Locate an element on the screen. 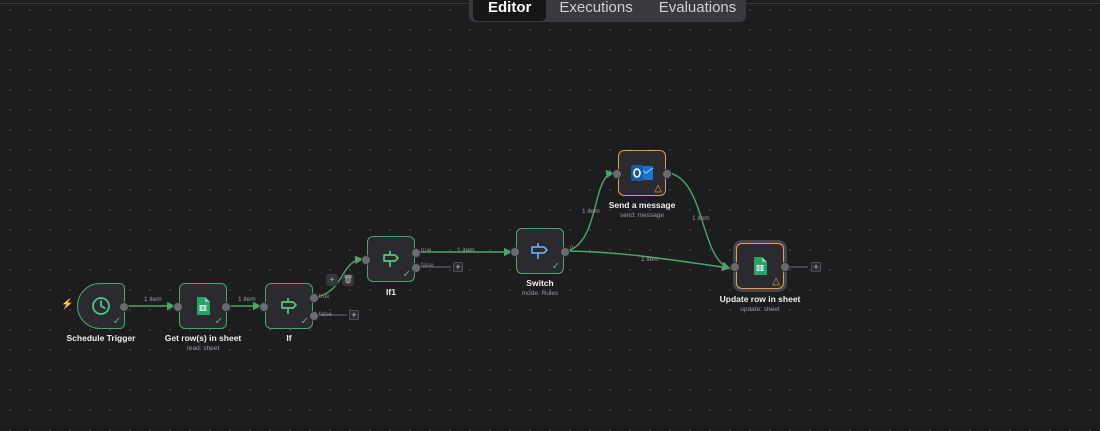 This screenshot has width=1100, height=431. node-title-update: Update row in sheet is located at coordinates (760, 299).